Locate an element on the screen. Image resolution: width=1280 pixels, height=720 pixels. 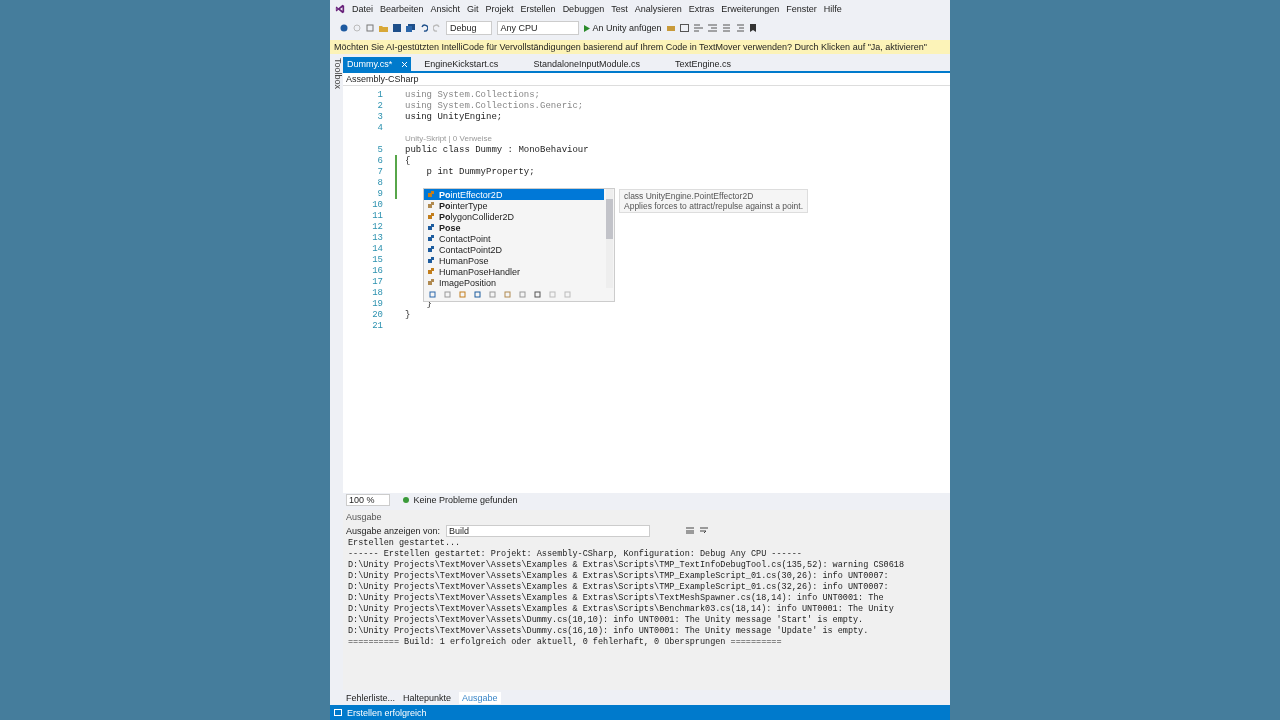
menu-item: Bearbeiten is located at coordinates (402, 9).